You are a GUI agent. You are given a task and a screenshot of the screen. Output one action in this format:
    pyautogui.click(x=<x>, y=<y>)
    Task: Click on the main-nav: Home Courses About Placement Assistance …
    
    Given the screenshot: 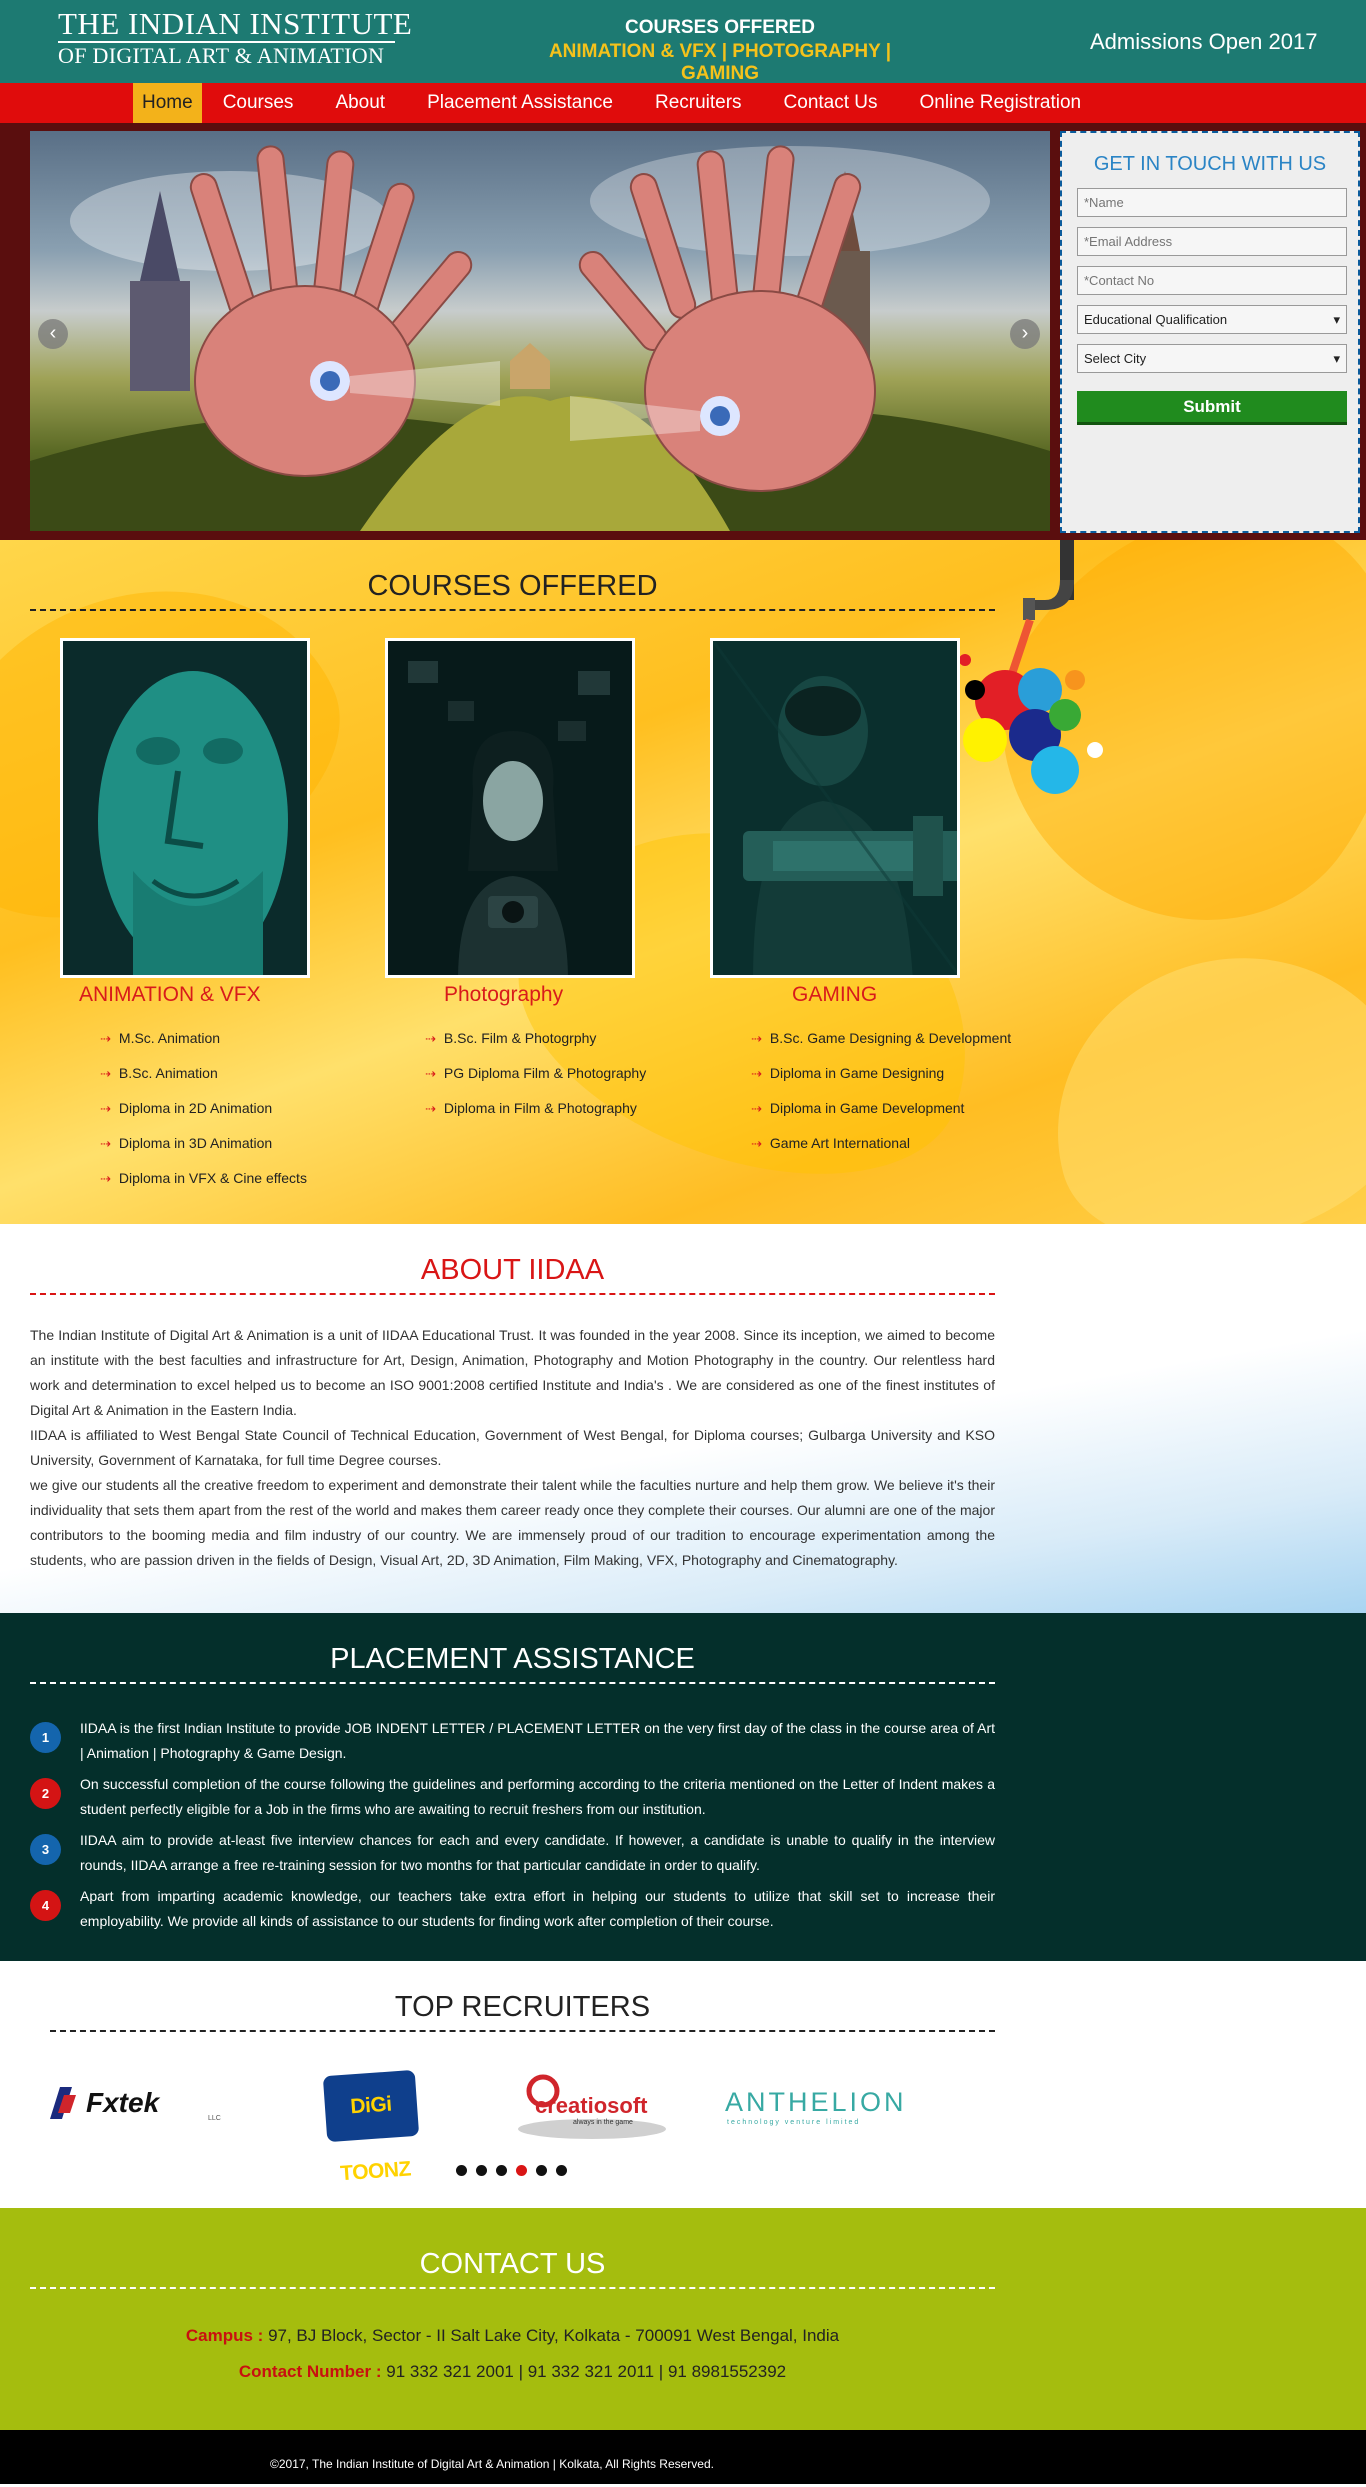 What is the action you would take?
    pyautogui.click(x=683, y=103)
    